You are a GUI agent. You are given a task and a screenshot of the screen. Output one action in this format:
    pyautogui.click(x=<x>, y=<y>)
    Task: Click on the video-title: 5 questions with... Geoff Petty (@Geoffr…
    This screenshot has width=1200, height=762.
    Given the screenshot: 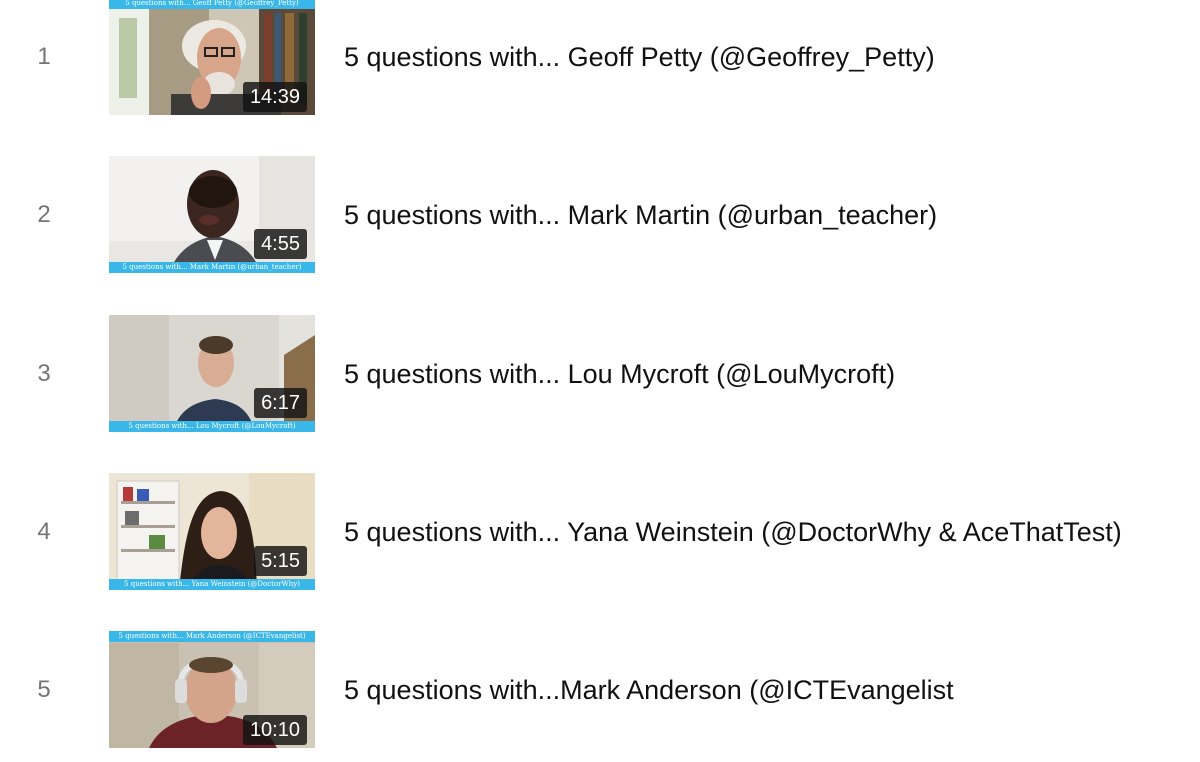 What is the action you would take?
    pyautogui.click(x=639, y=58)
    